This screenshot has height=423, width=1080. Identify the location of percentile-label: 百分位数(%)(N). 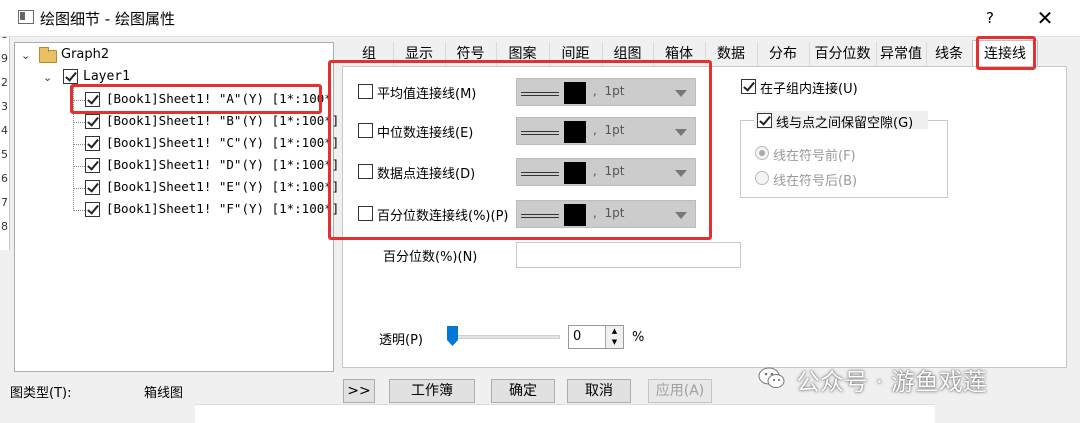
(430, 257).